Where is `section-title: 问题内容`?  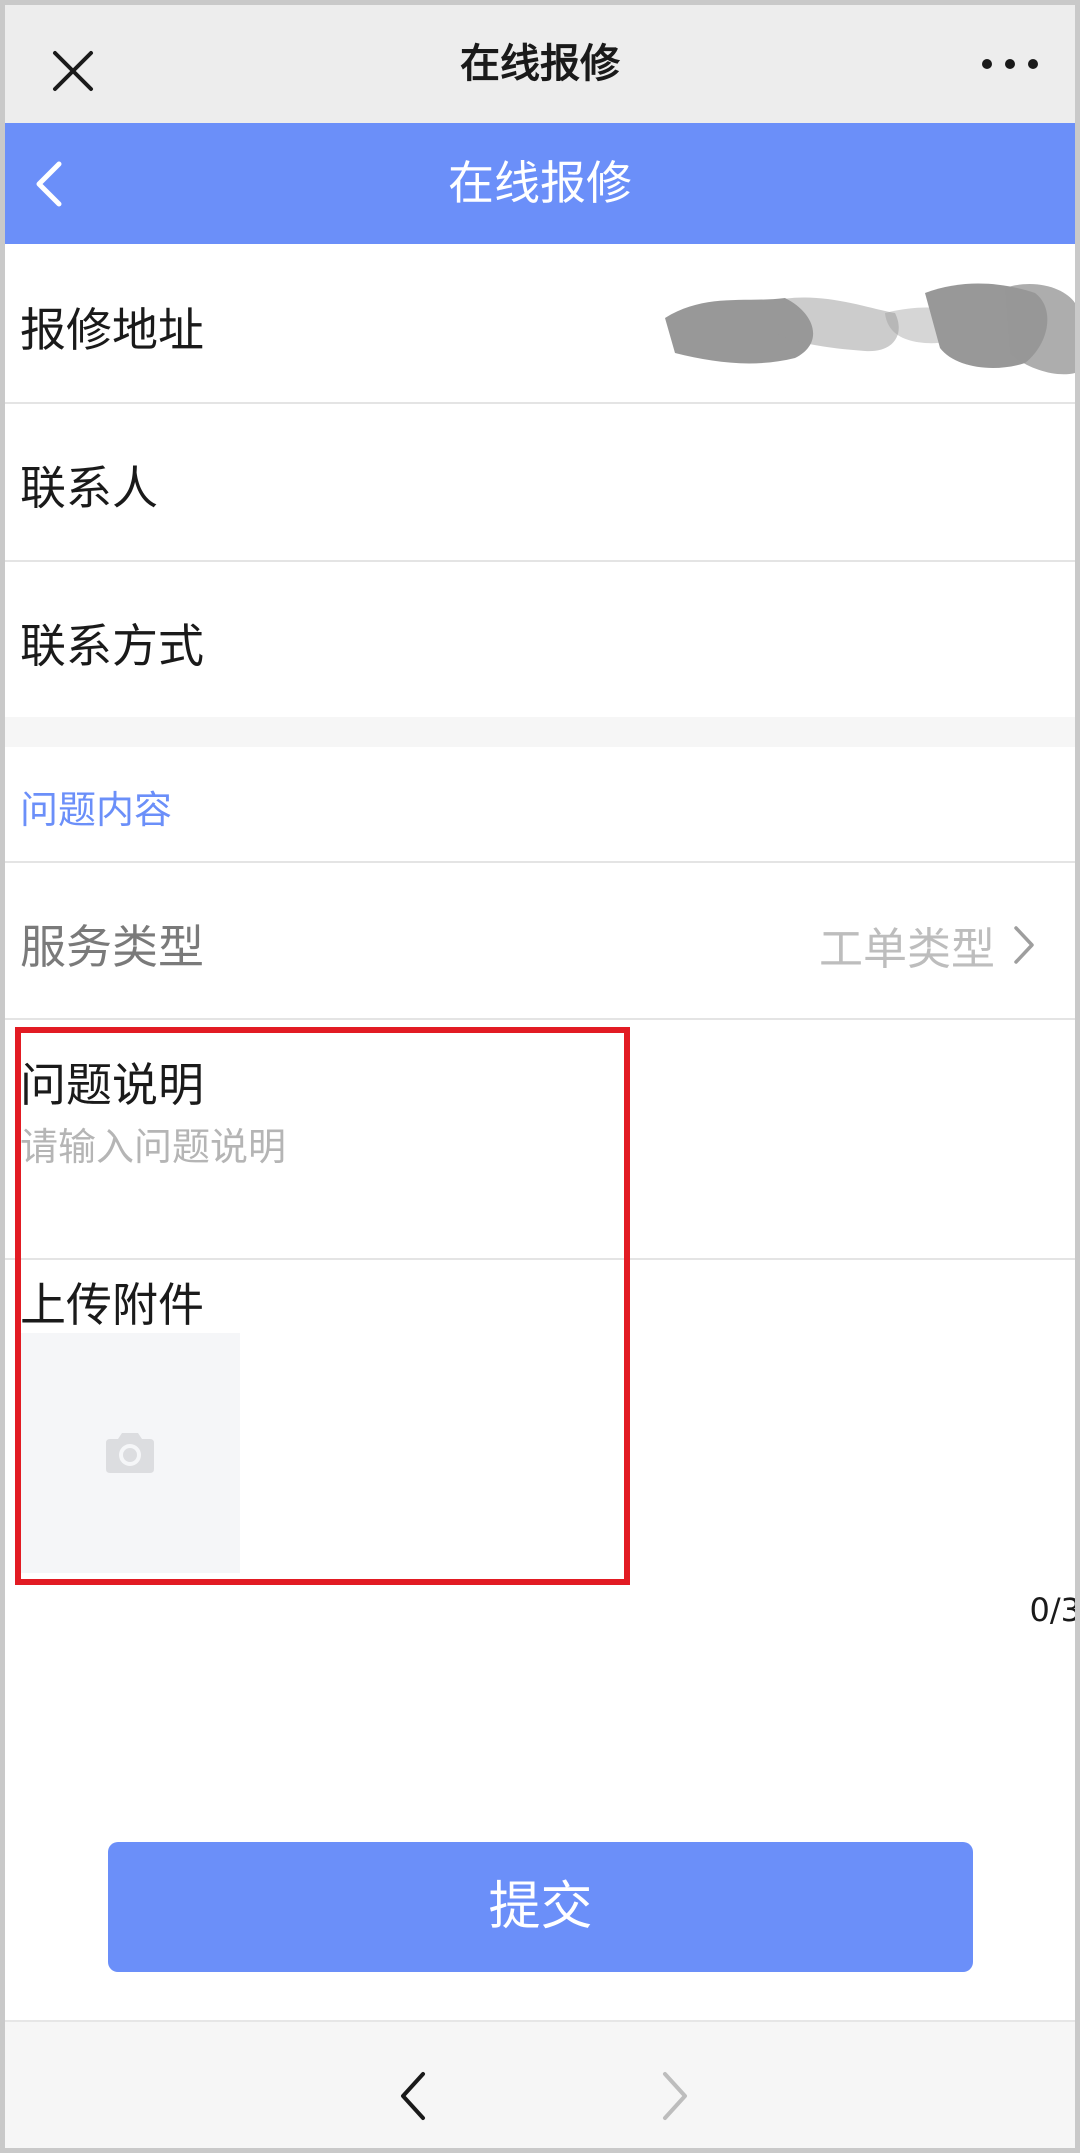 section-title: 问题内容 is located at coordinates (96, 810).